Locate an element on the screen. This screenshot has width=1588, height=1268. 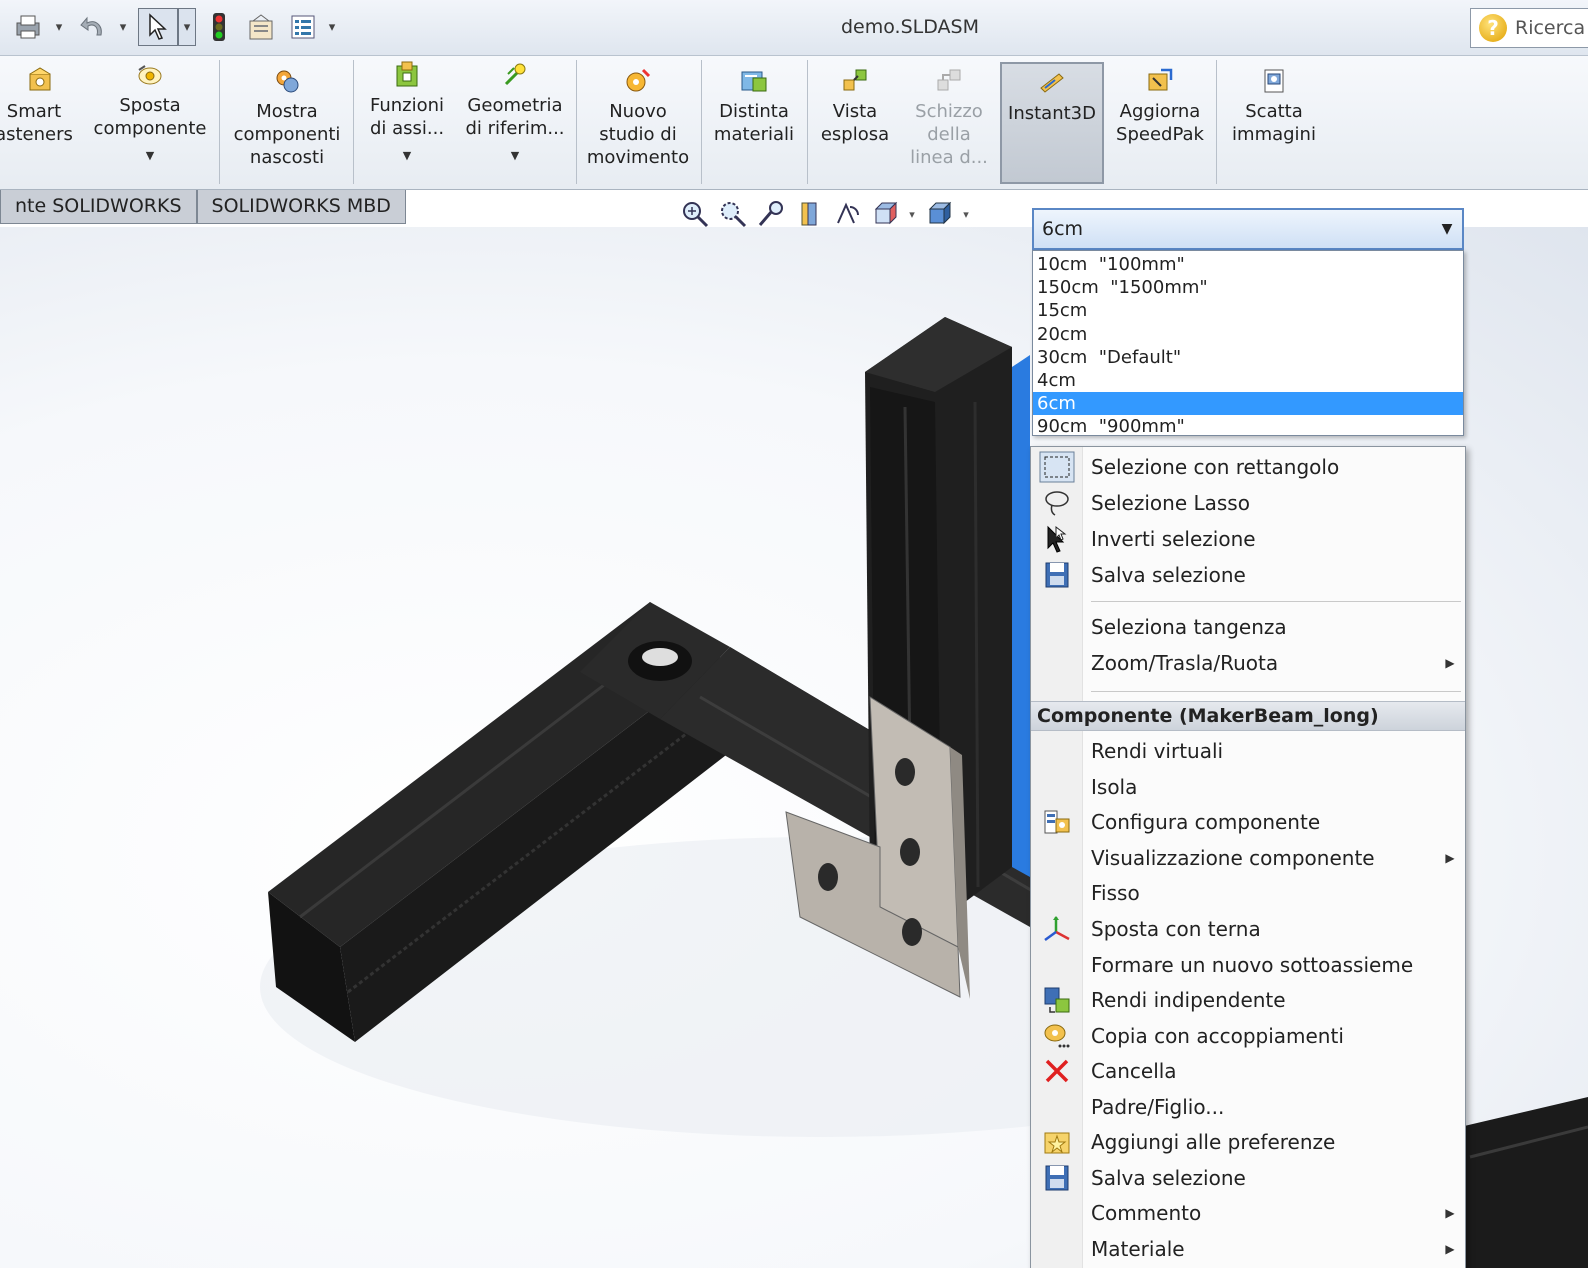
make-independent-icon is located at coordinates (1057, 1000).